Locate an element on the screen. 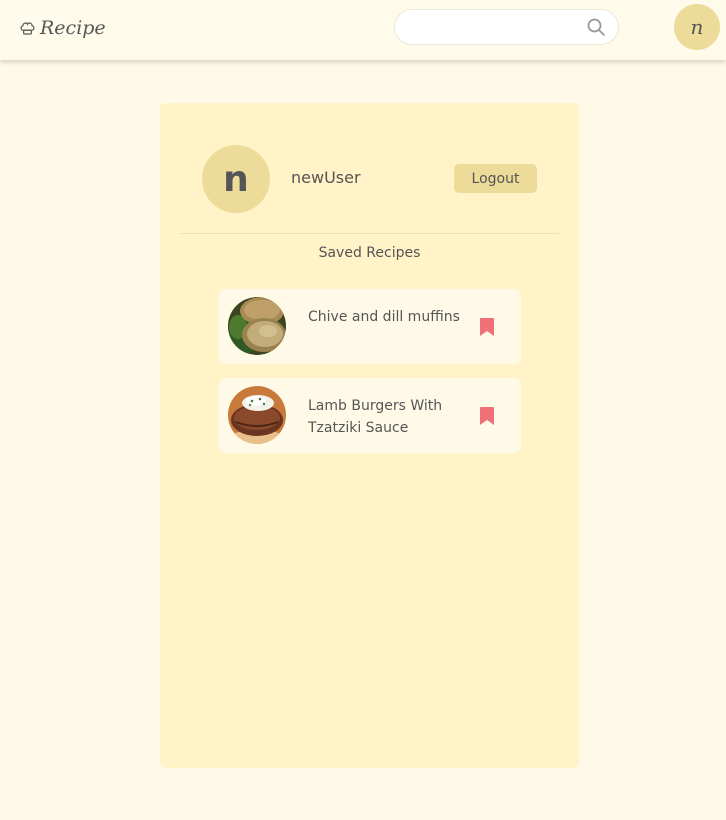 This screenshot has height=820, width=726. logout-button: Logout is located at coordinates (495, 178).